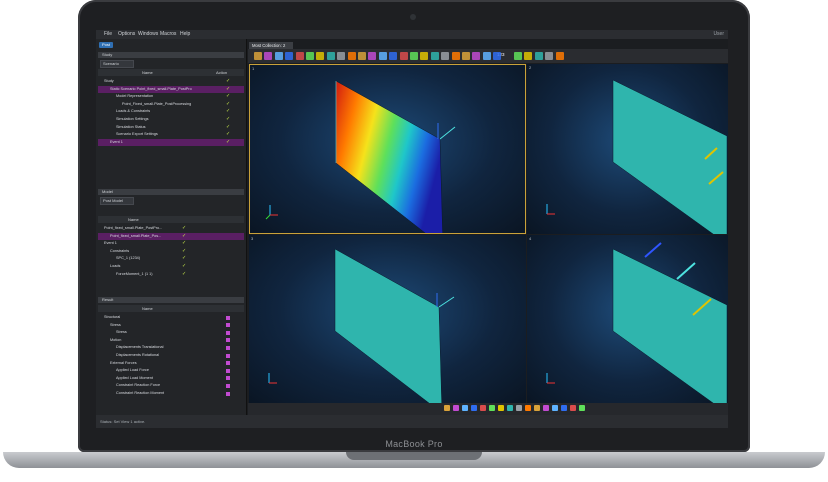 The width and height of the screenshot is (828, 482). I want to click on model-row: Constraints ✓, so click(171, 251).